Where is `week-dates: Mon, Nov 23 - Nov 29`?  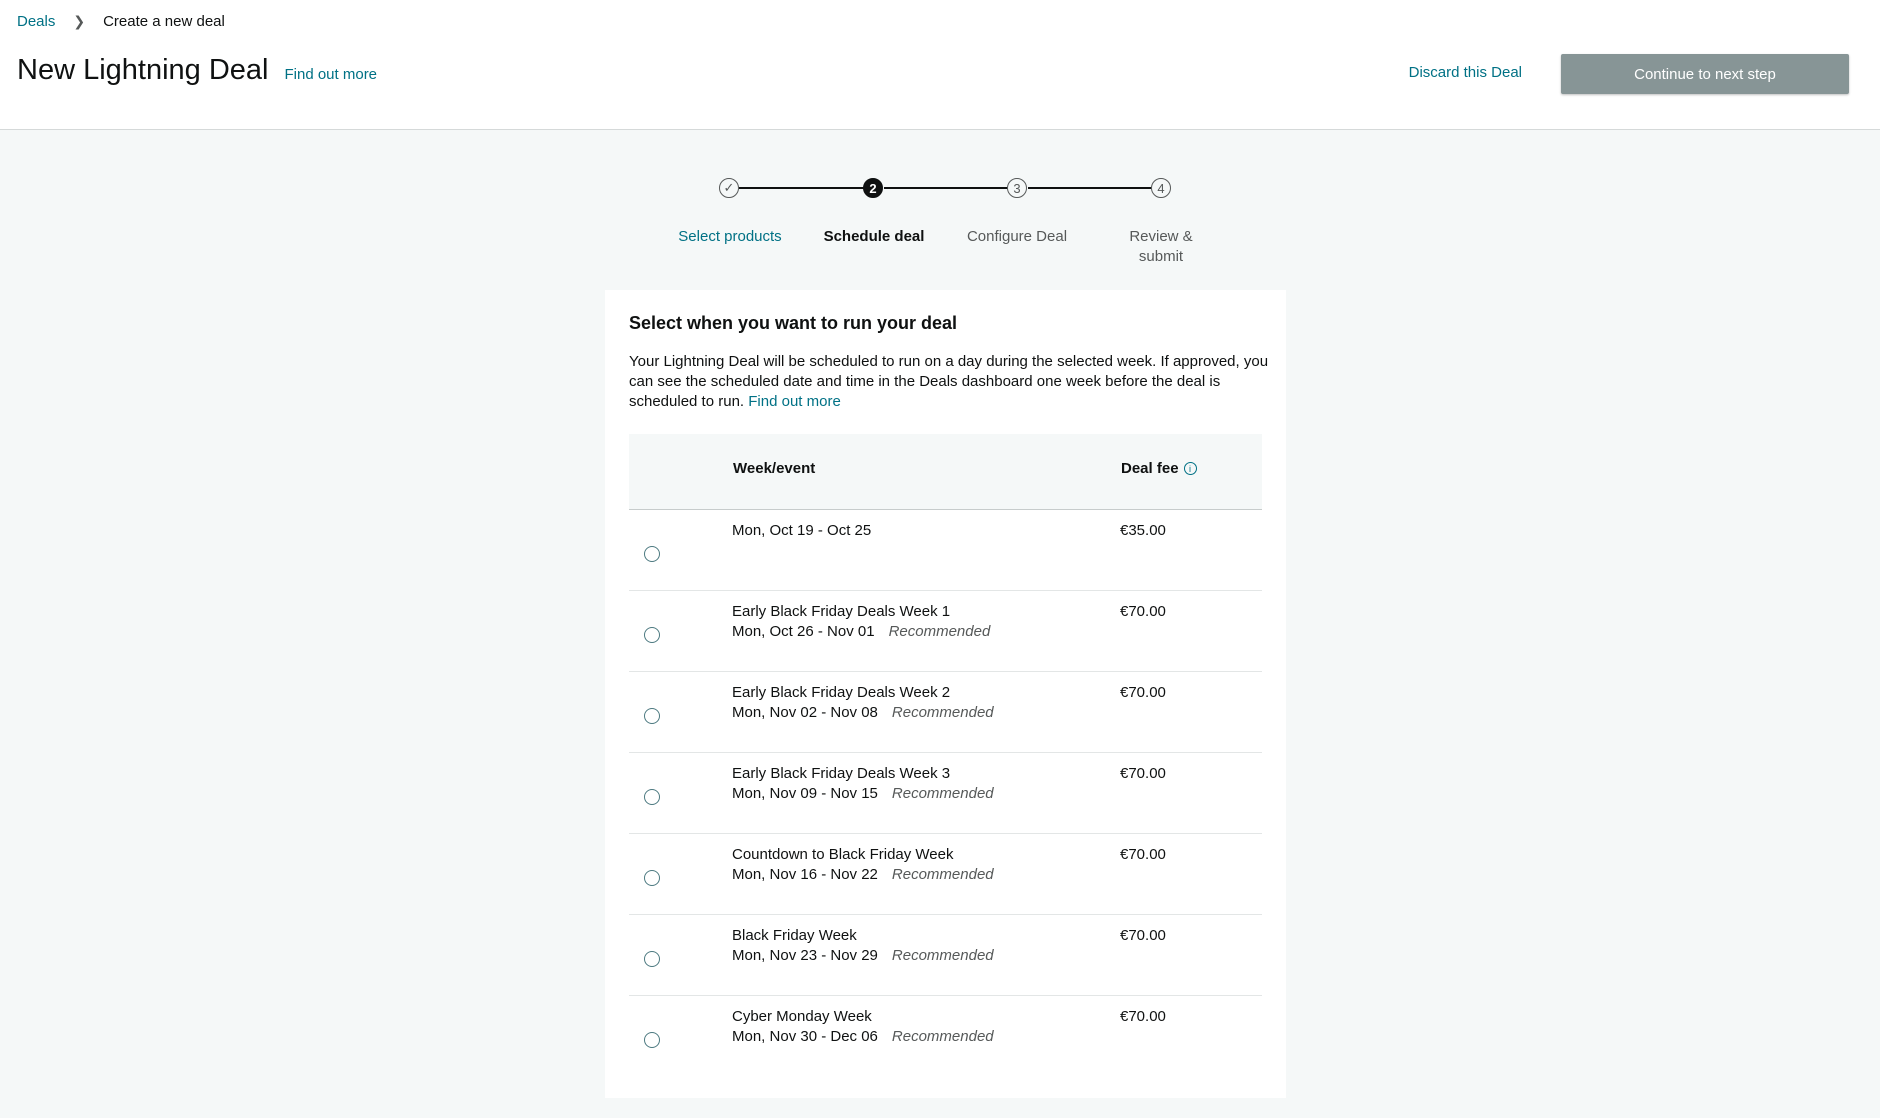 week-dates: Mon, Nov 23 - Nov 29 is located at coordinates (805, 955).